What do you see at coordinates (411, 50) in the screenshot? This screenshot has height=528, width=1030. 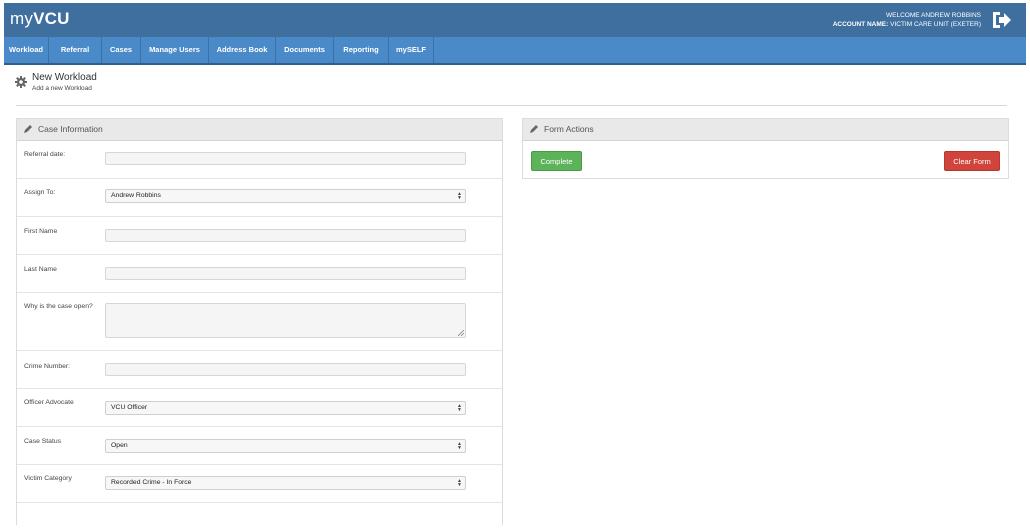 I see `nav-item-myself: mySELF` at bounding box center [411, 50].